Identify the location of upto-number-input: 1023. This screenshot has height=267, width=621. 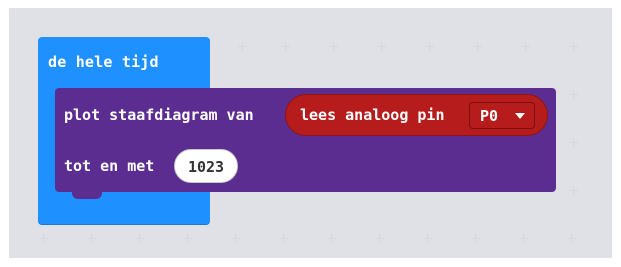
(206, 166).